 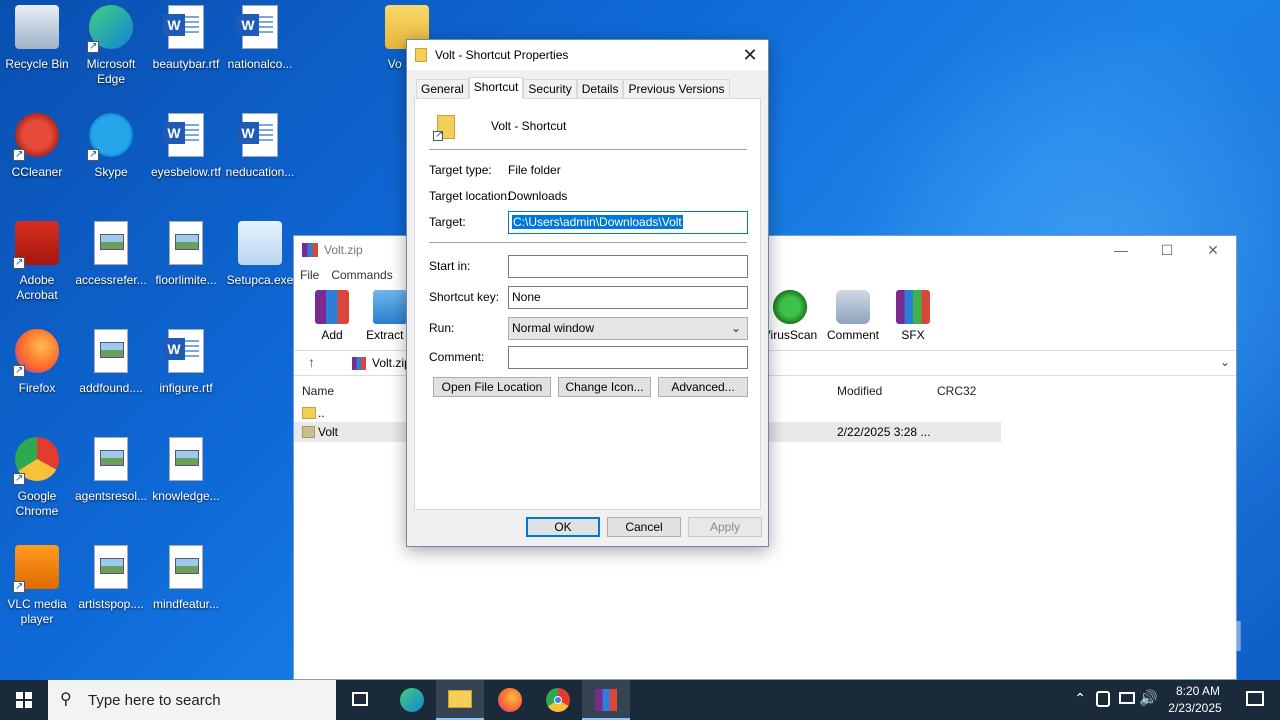 What do you see at coordinates (311, 362) in the screenshot?
I see `up-arrow-icon: ↑` at bounding box center [311, 362].